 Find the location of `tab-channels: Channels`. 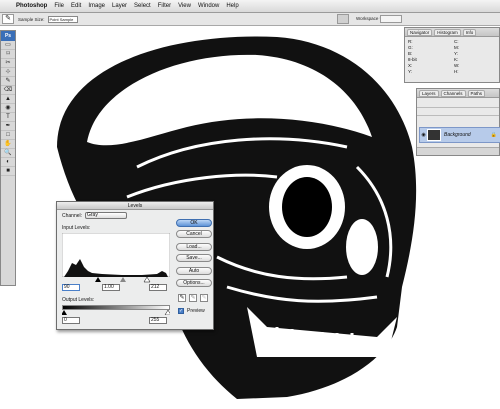

tab-channels: Channels is located at coordinates (453, 93).